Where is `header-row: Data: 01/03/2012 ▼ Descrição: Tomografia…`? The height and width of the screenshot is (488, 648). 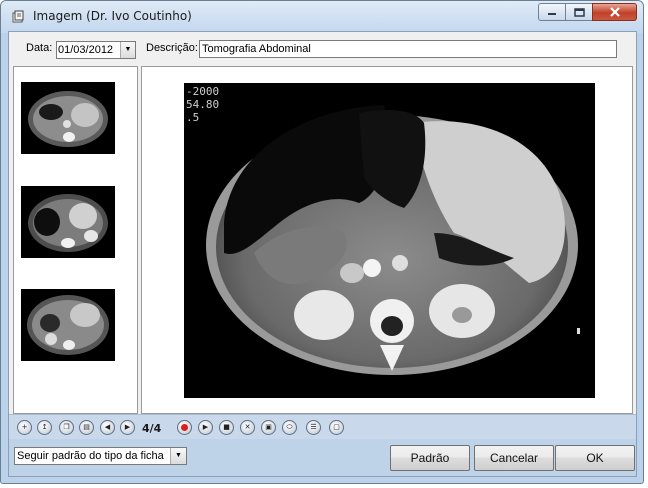 header-row: Data: 01/03/2012 ▼ Descrição: Tomografia… is located at coordinates (322, 48).